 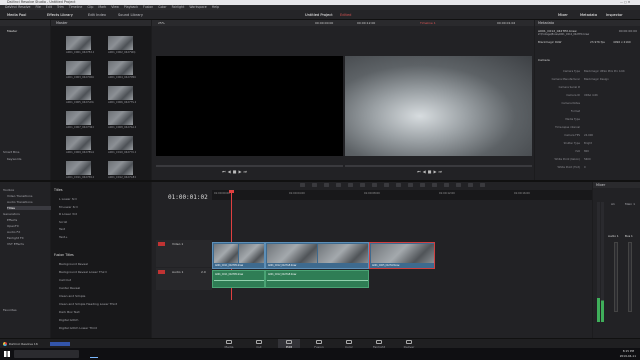 What do you see at coordinates (20, 202) in the screenshot?
I see `effects-group: Audio Transitions` at bounding box center [20, 202].